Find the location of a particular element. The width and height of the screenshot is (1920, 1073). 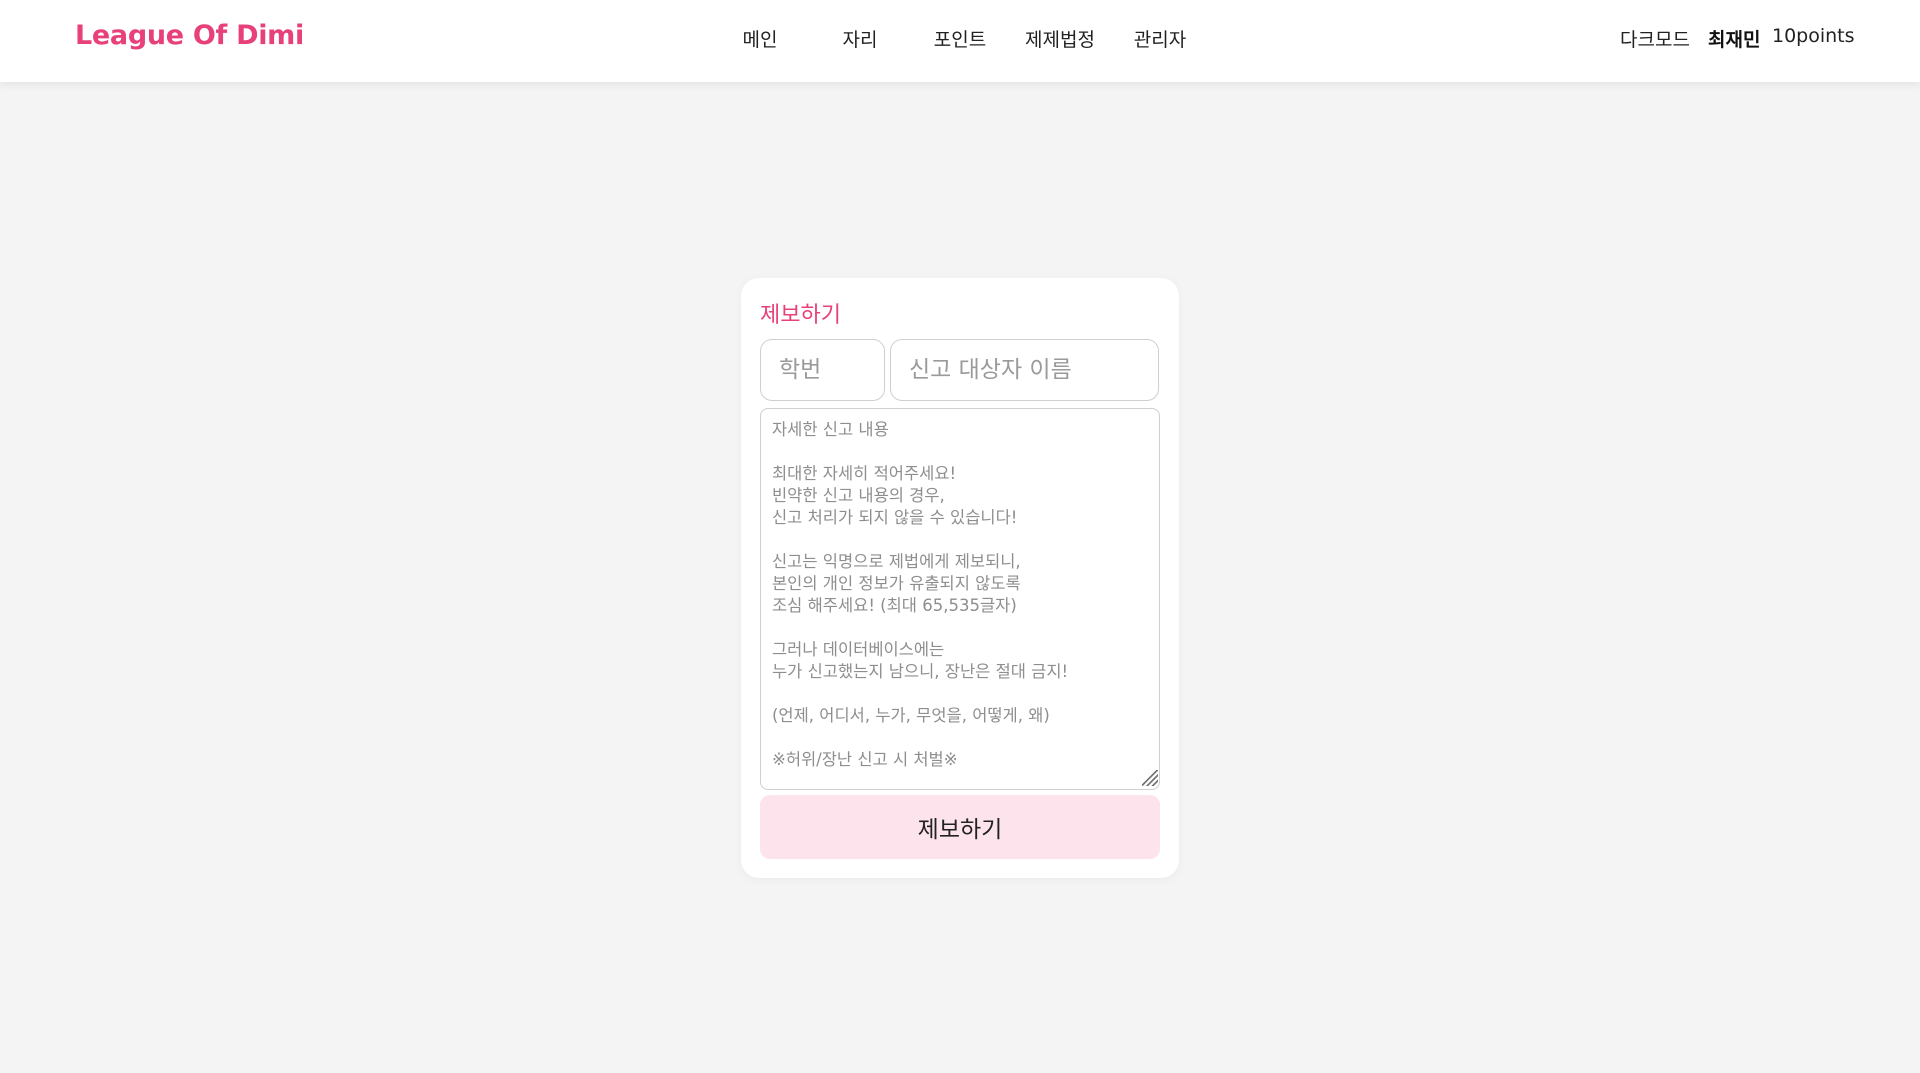

nav-item-admin: 관리자 is located at coordinates (1160, 38).